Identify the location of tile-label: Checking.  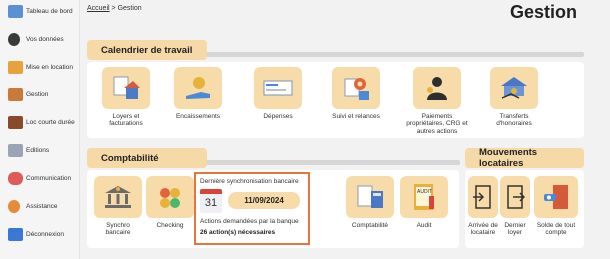
(170, 225).